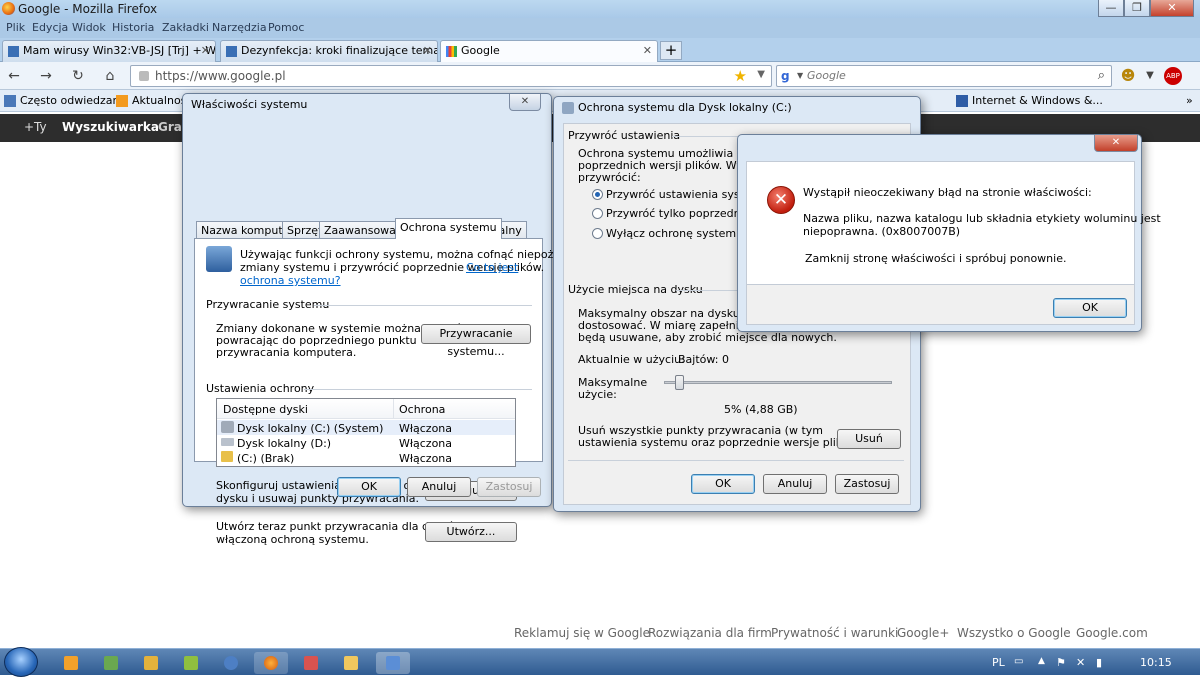 Image resolution: width=1200 pixels, height=677 pixels. What do you see at coordinates (671, 50) in the screenshot?
I see `new-tab-button: +` at bounding box center [671, 50].